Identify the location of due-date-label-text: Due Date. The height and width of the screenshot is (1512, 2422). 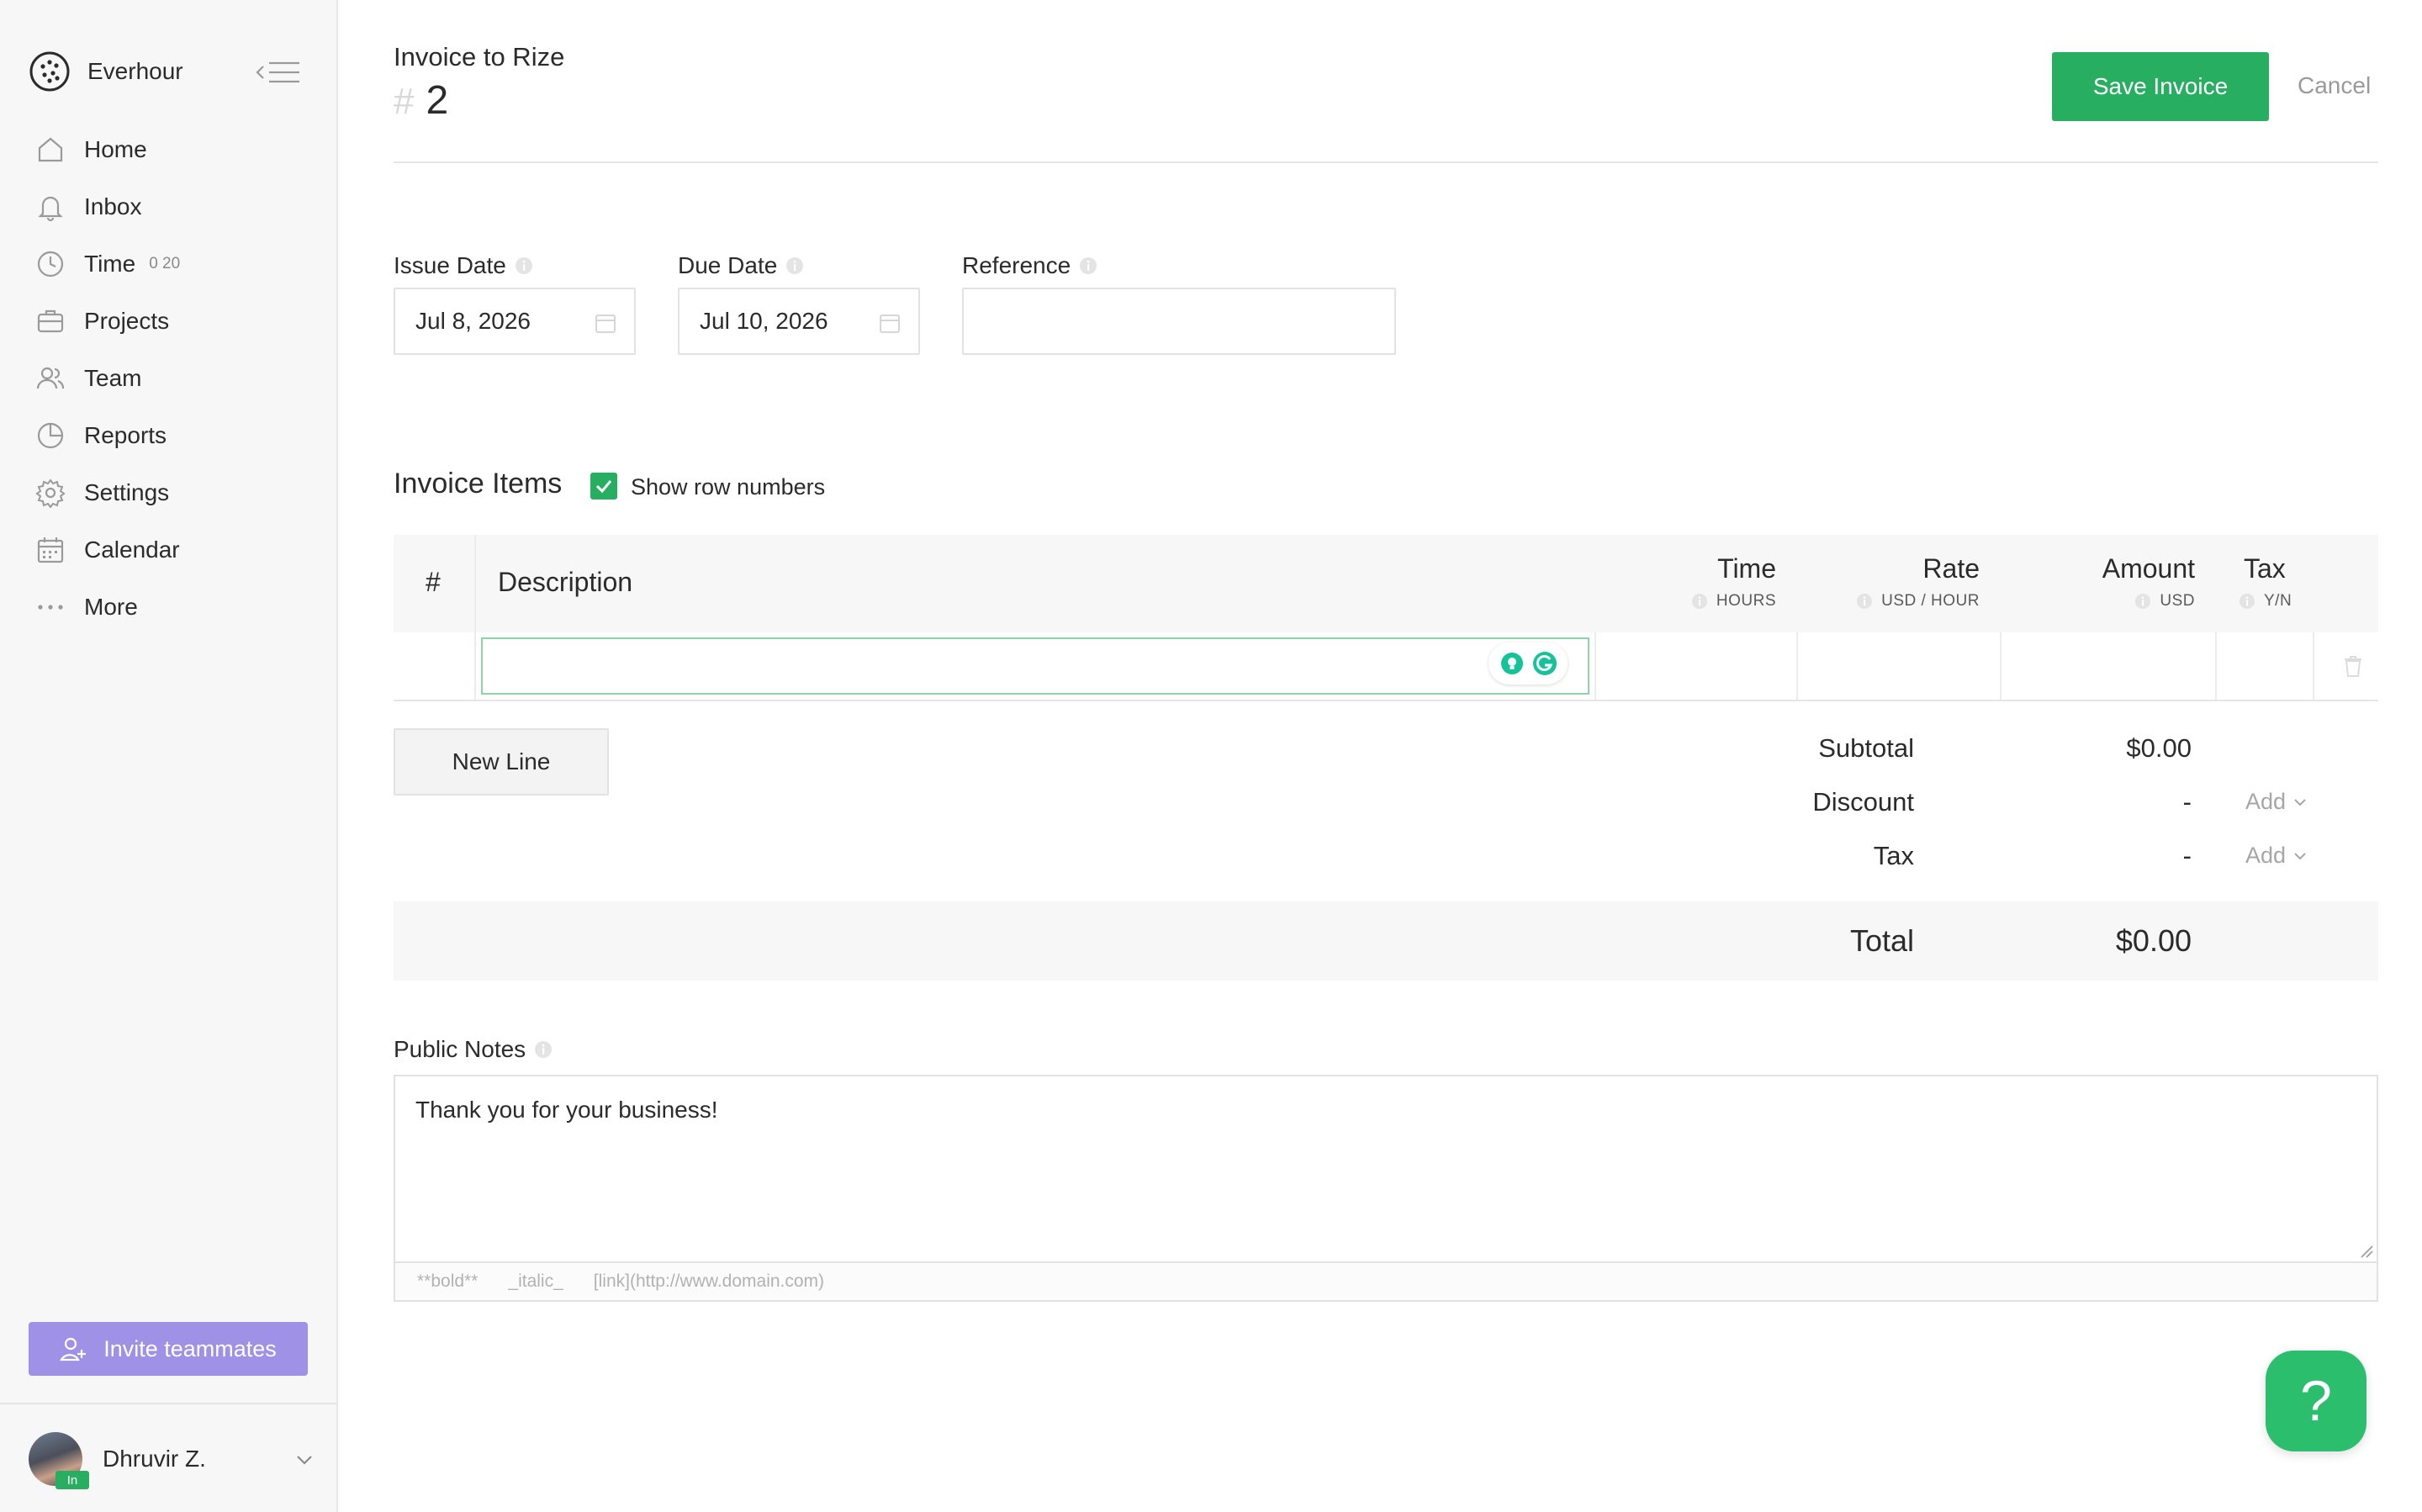
(728, 265).